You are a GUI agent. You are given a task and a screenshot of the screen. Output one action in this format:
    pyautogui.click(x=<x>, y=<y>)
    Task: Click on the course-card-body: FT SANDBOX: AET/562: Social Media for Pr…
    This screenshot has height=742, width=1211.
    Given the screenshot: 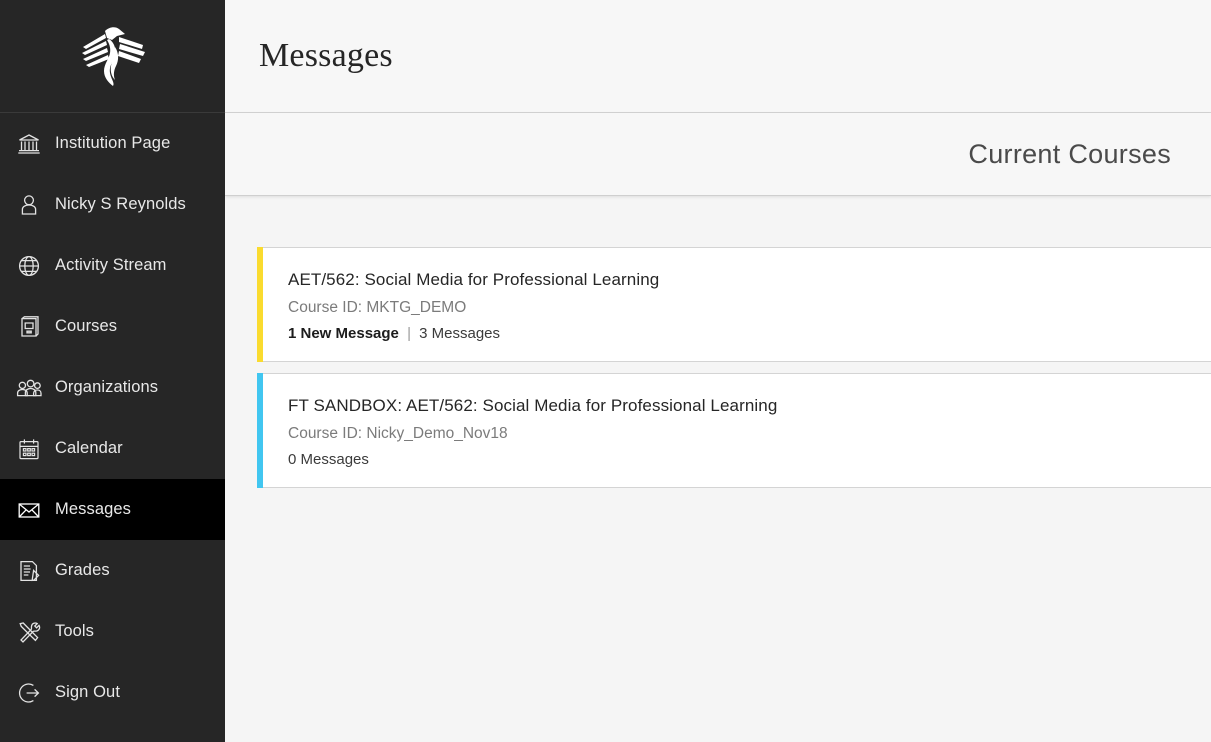 What is the action you would take?
    pyautogui.click(x=734, y=421)
    